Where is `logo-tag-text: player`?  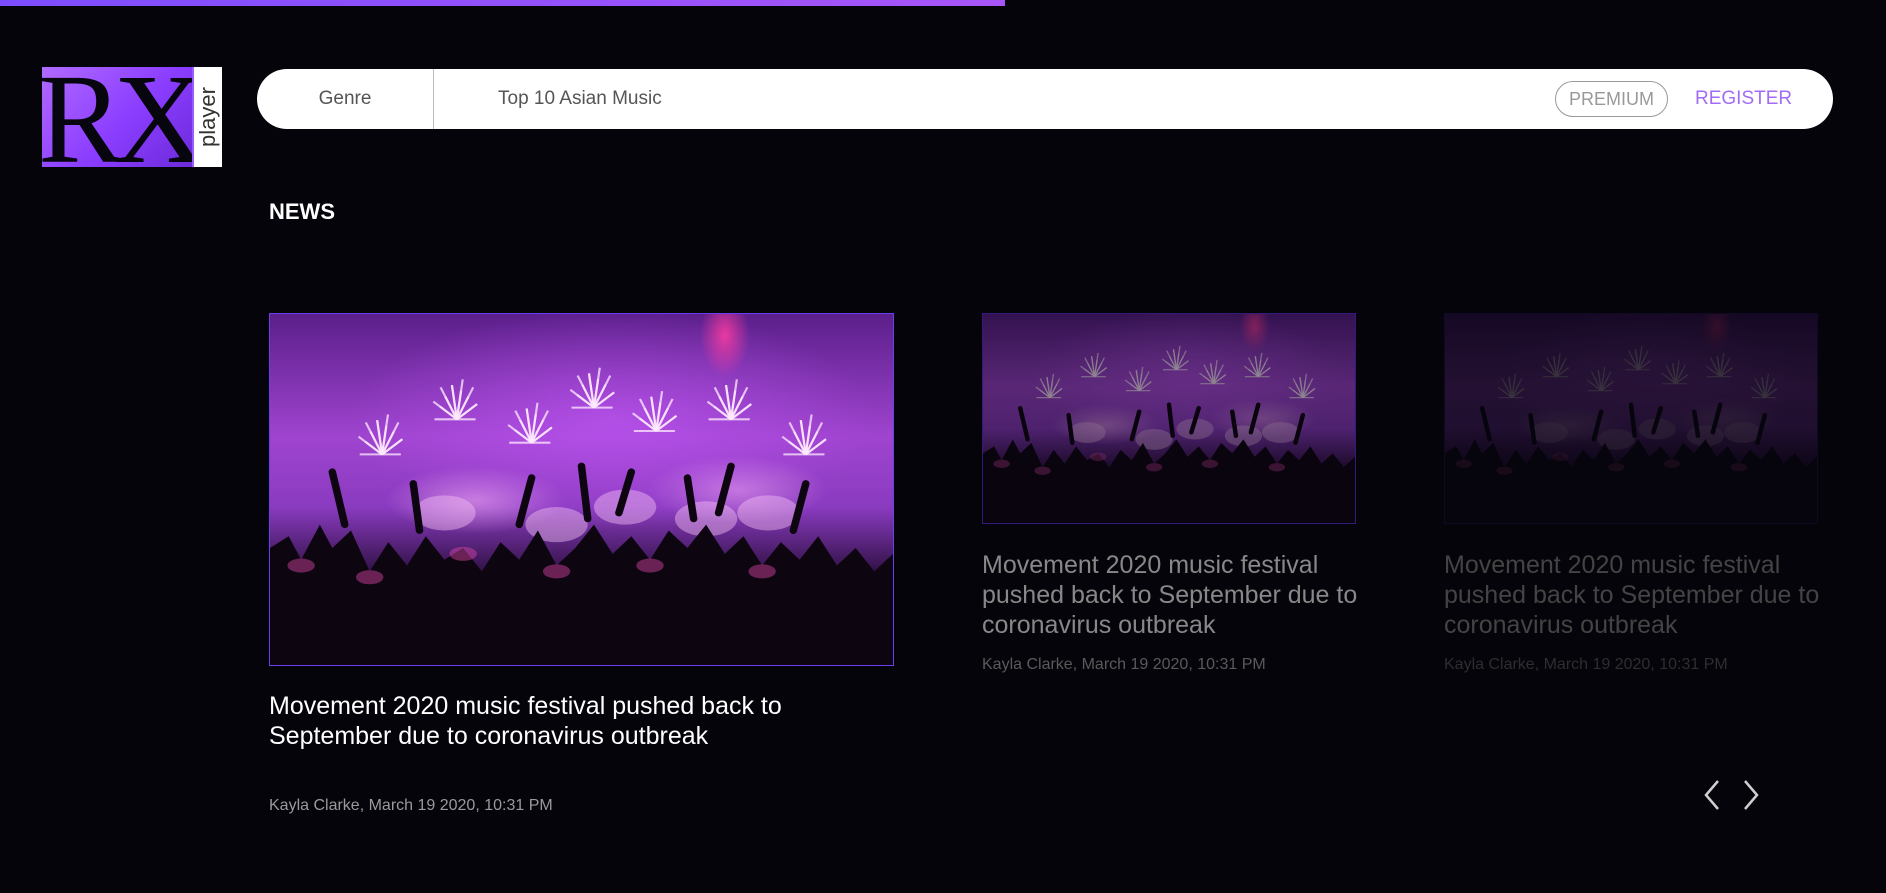 logo-tag-text: player is located at coordinates (207, 117).